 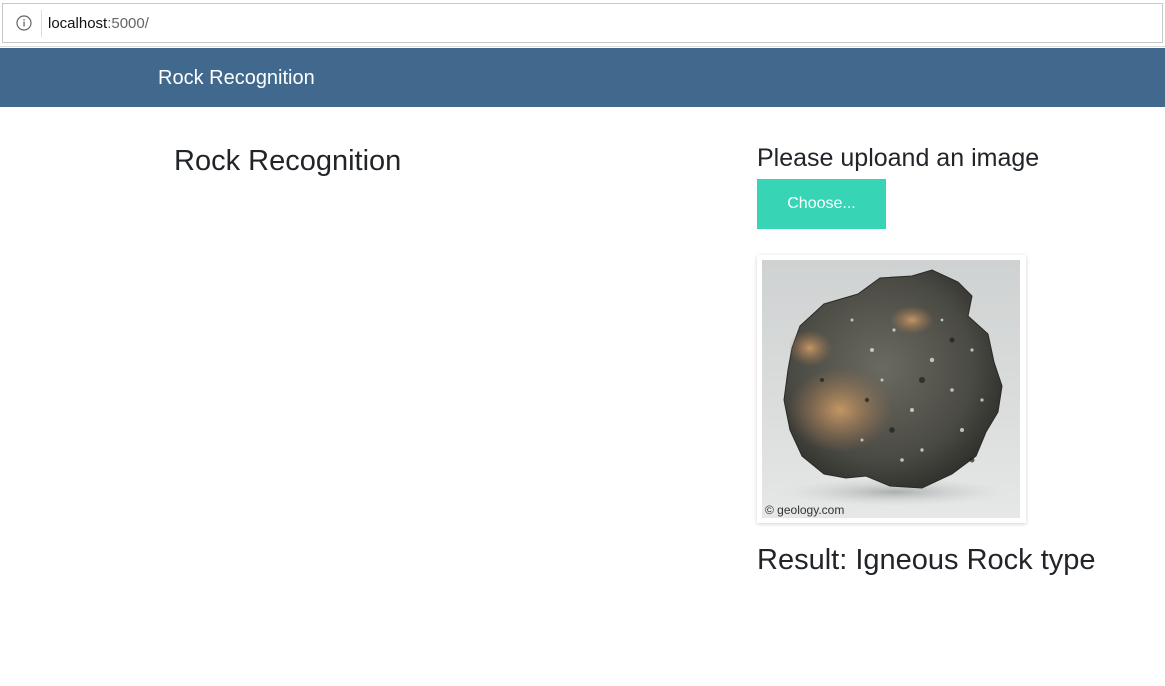 I want to click on navbar: Rock Recognition, so click(x=582, y=77).